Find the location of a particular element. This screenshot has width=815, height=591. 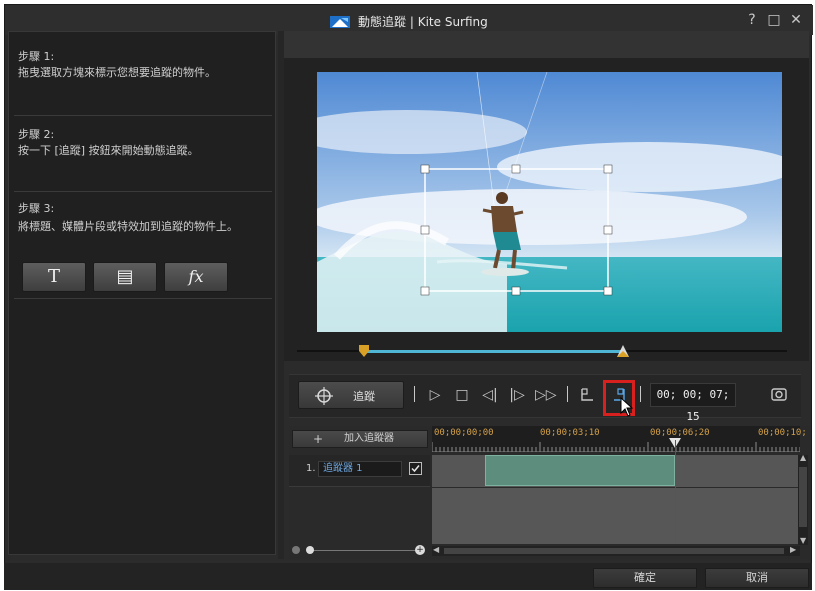

timeline-empty-area is located at coordinates (615, 516).